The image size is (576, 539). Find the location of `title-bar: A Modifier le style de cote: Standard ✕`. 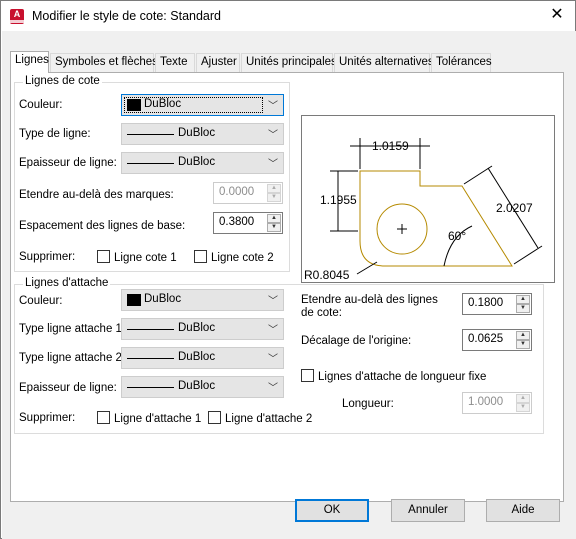

title-bar: A Modifier le style de cote: Standard ✕ is located at coordinates (288, 16).